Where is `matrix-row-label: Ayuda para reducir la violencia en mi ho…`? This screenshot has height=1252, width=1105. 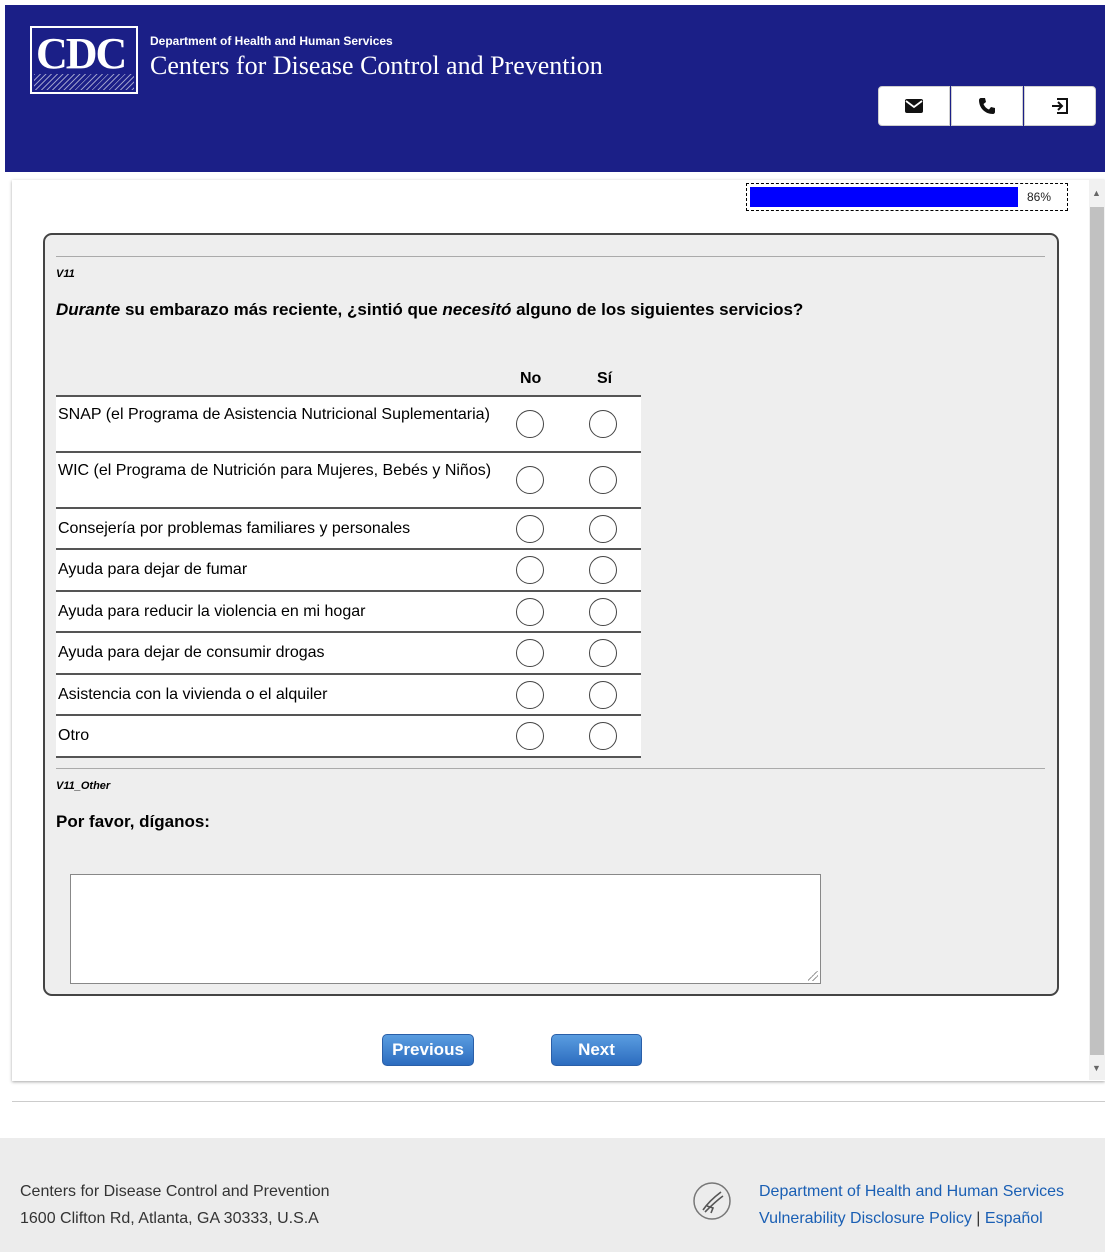 matrix-row-label: Ayuda para reducir la violencia en mi ho… is located at coordinates (212, 611).